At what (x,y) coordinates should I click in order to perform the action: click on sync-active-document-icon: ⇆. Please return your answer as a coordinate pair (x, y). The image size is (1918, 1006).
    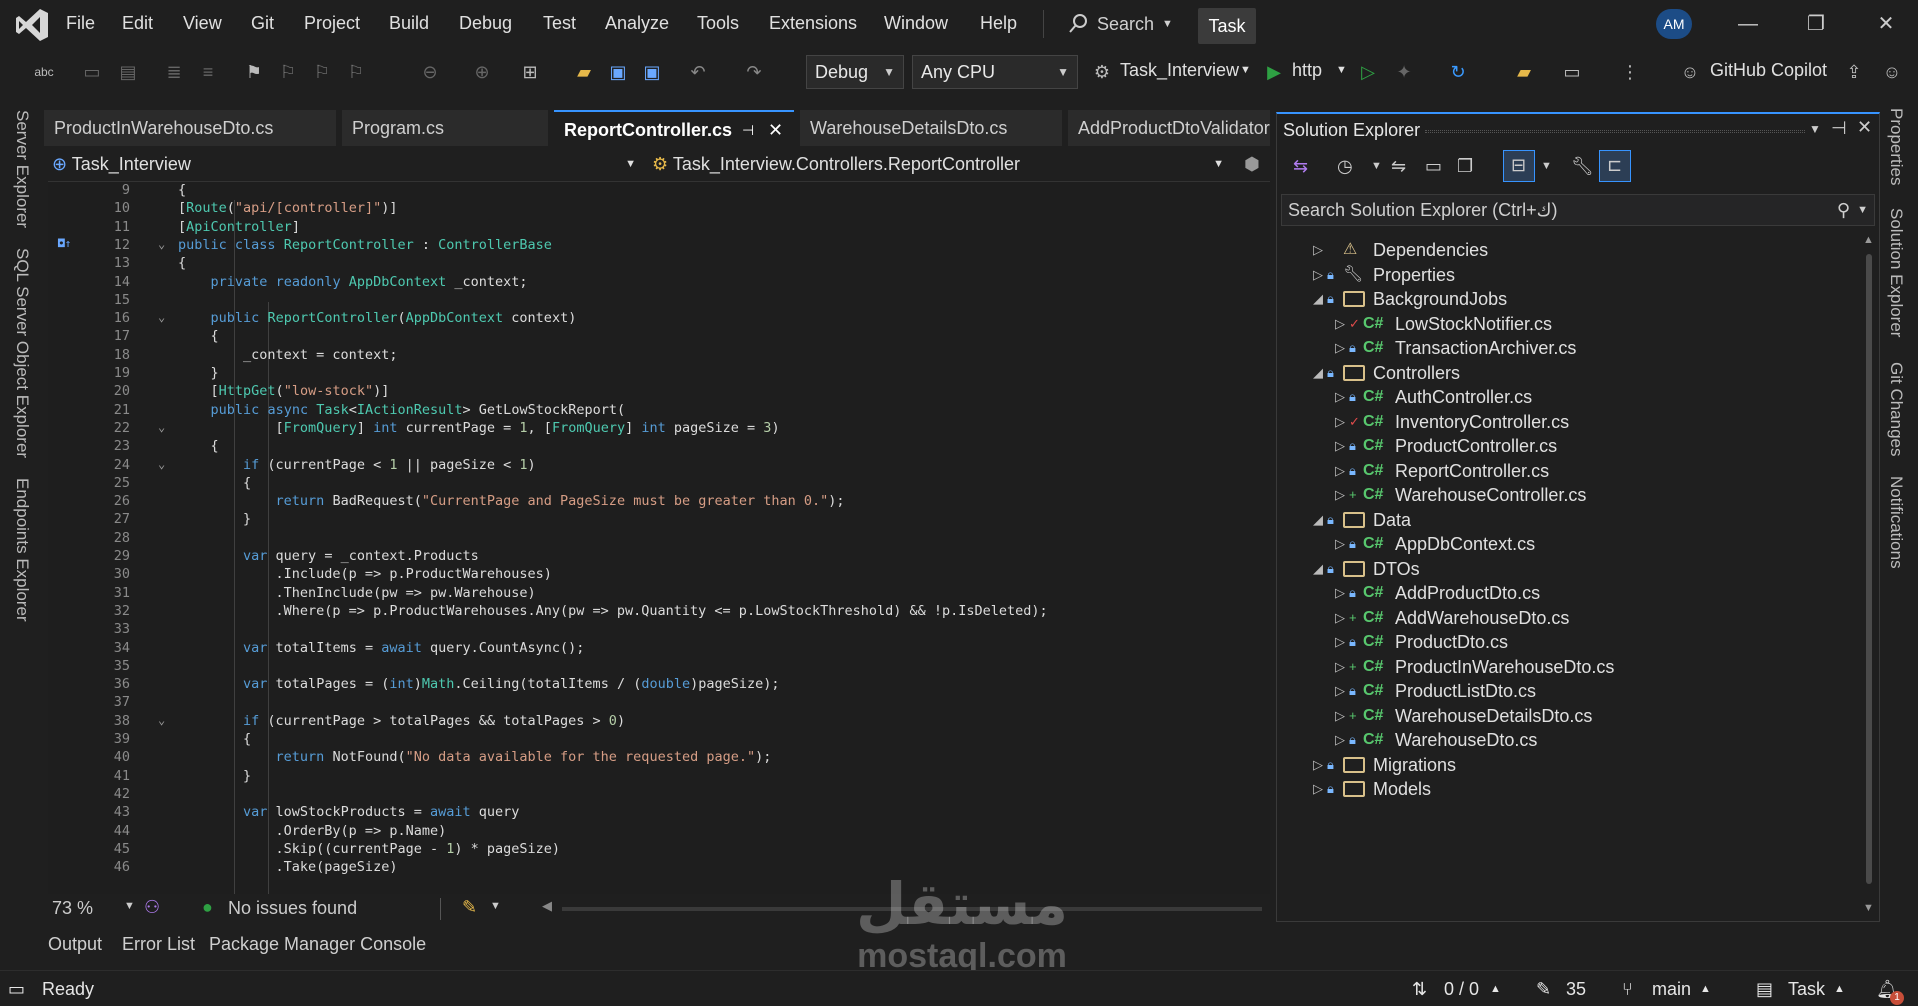
    Looking at the image, I should click on (1300, 166).